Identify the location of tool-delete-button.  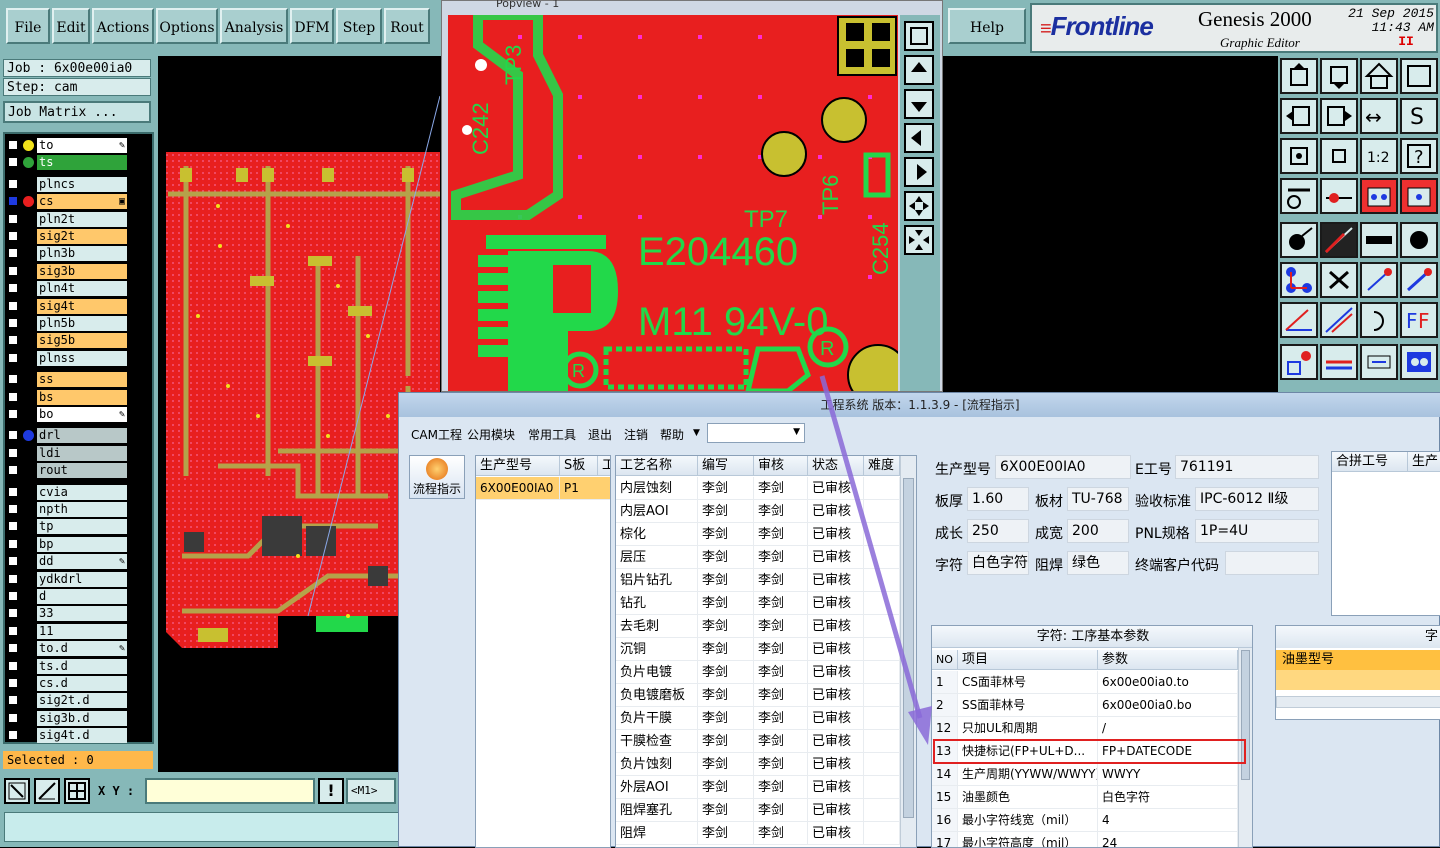
(1339, 280).